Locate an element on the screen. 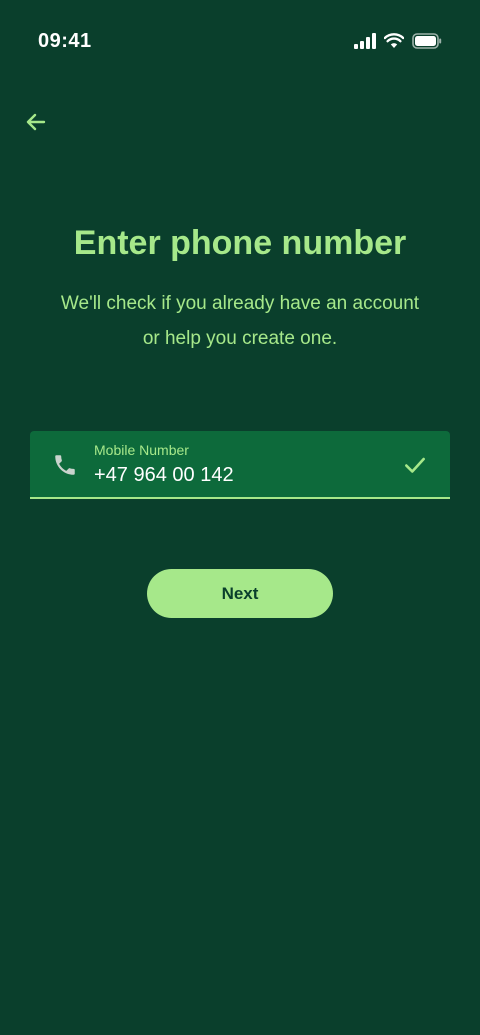 Image resolution: width=480 pixels, height=1035 pixels. mobile-number-field: Mobile Number is located at coordinates (240, 465).